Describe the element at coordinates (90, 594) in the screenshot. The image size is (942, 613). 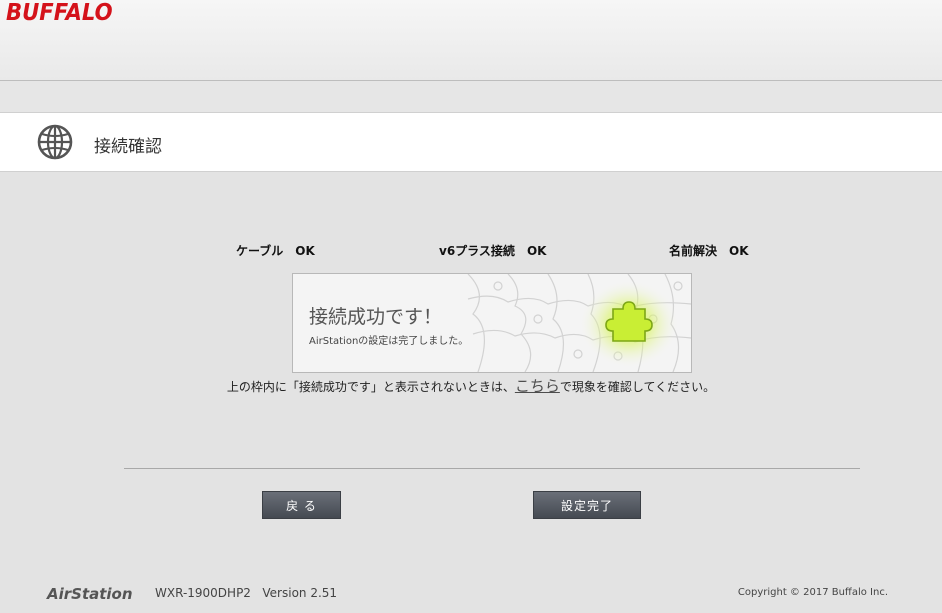
I see `airstation-logo: AirStation` at that location.